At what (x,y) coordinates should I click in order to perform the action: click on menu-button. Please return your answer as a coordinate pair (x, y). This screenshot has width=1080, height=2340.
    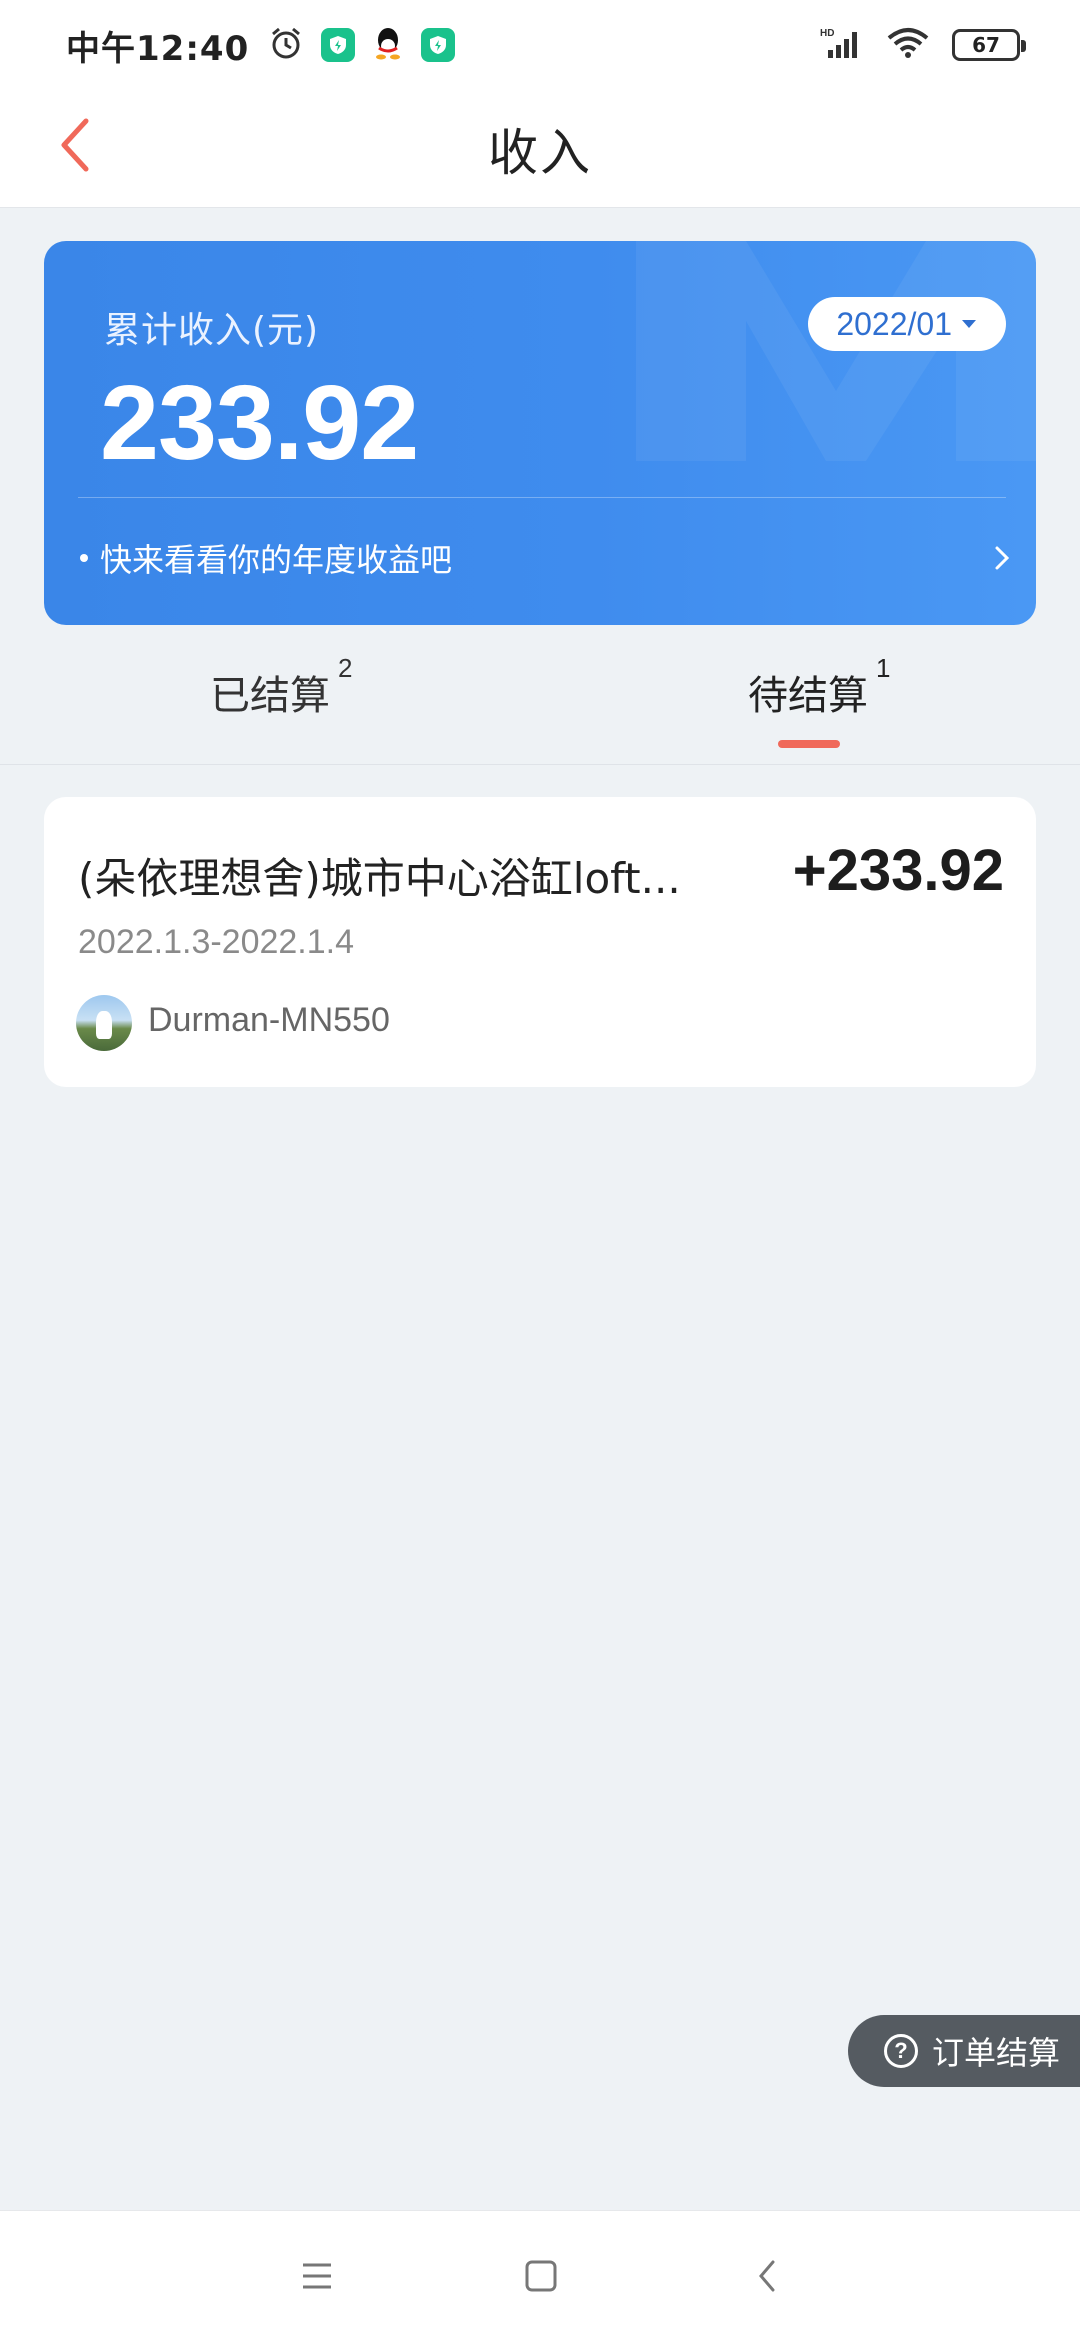
    Looking at the image, I should click on (317, 2276).